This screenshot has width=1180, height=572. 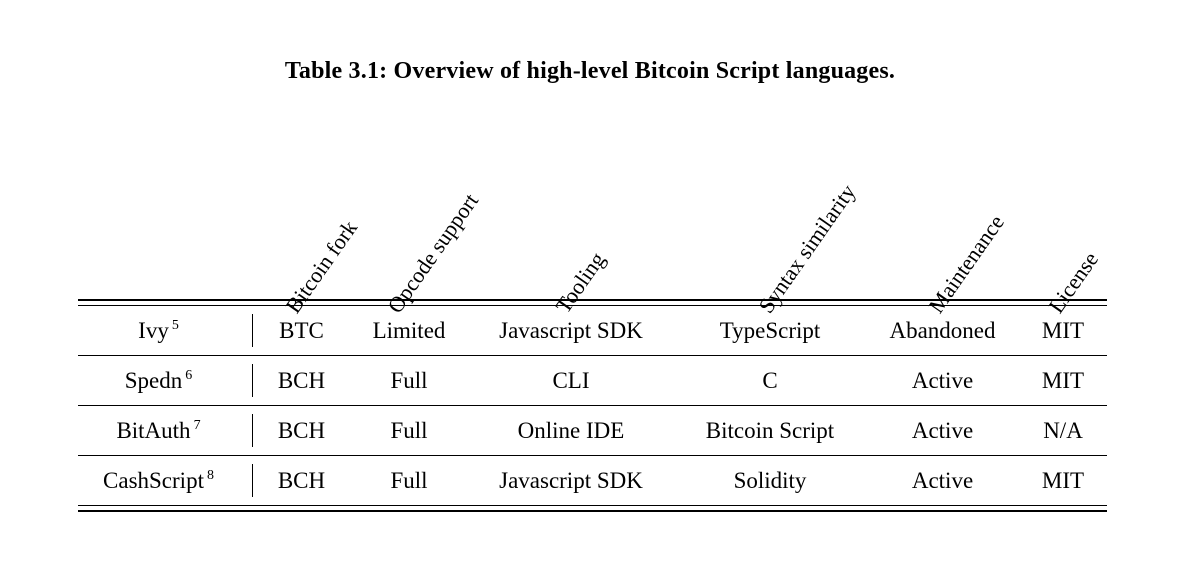 I want to click on language-name-cell: Ivy 5, so click(x=165, y=331).